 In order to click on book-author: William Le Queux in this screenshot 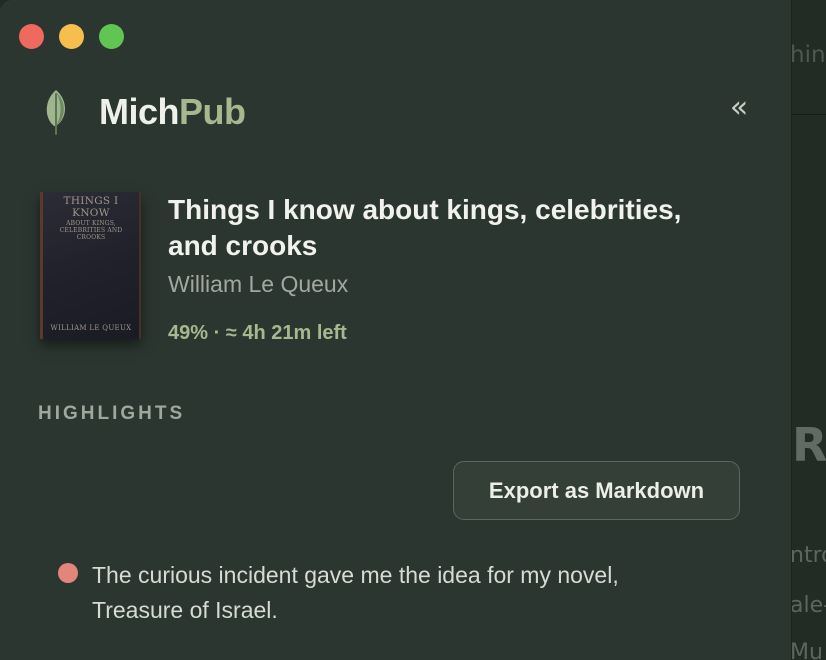, I will do `click(258, 284)`.